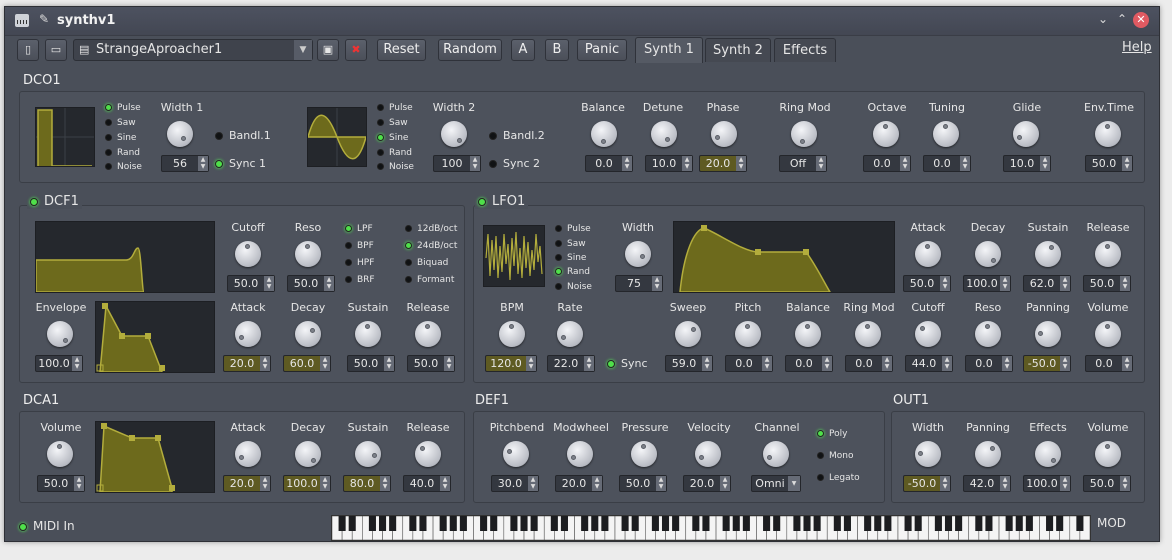 The image size is (1172, 560). What do you see at coordinates (1048, 254) in the screenshot?
I see `lfo1-sustain-knob` at bounding box center [1048, 254].